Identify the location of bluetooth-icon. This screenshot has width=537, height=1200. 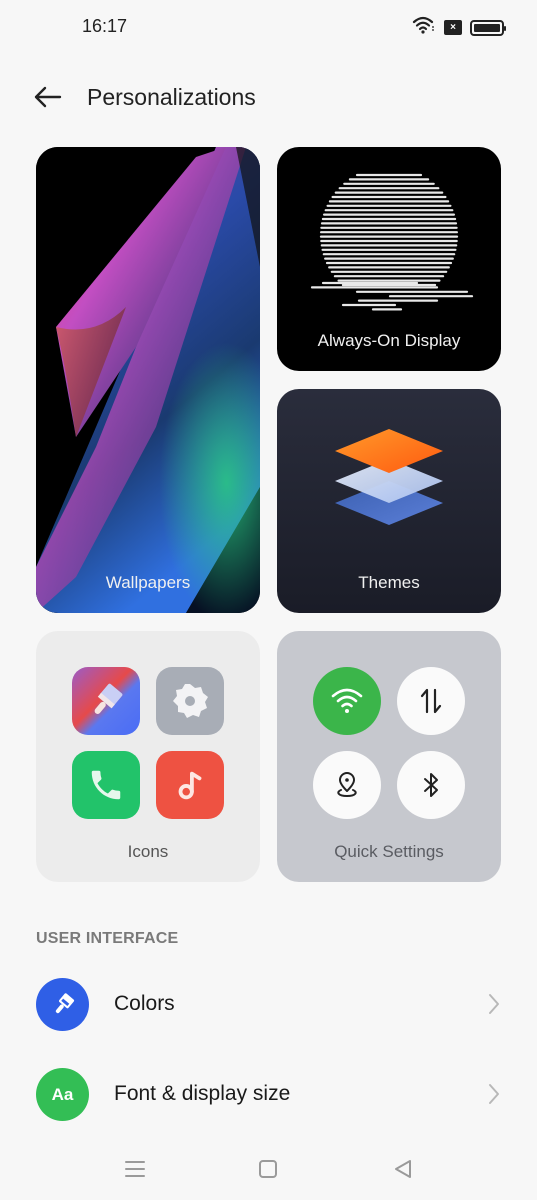
(431, 785).